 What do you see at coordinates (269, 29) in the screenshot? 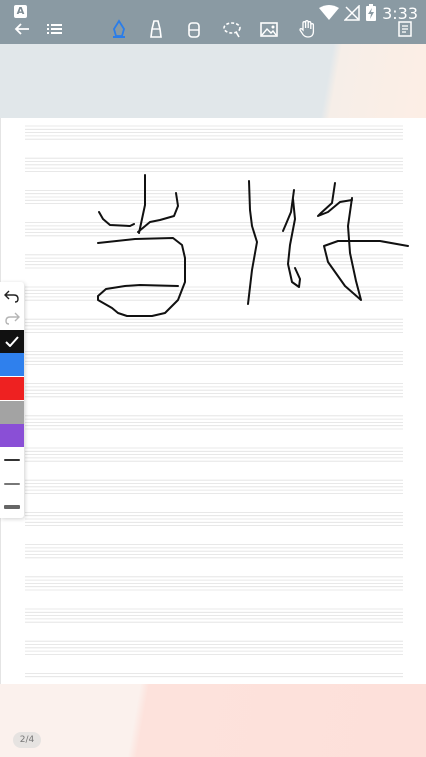
I see `image-icon` at bounding box center [269, 29].